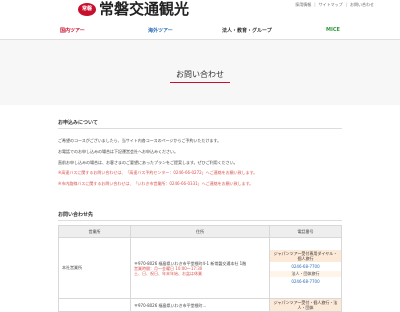 The image size is (400, 312). Describe the element at coordinates (160, 30) in the screenshot. I see `nav-overseas-tours: 海外ツアー` at that location.